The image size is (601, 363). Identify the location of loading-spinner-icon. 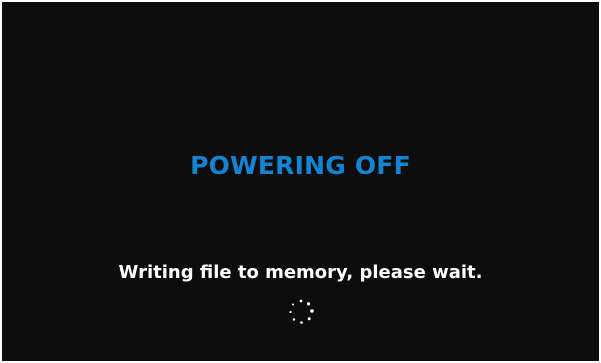
(301, 311).